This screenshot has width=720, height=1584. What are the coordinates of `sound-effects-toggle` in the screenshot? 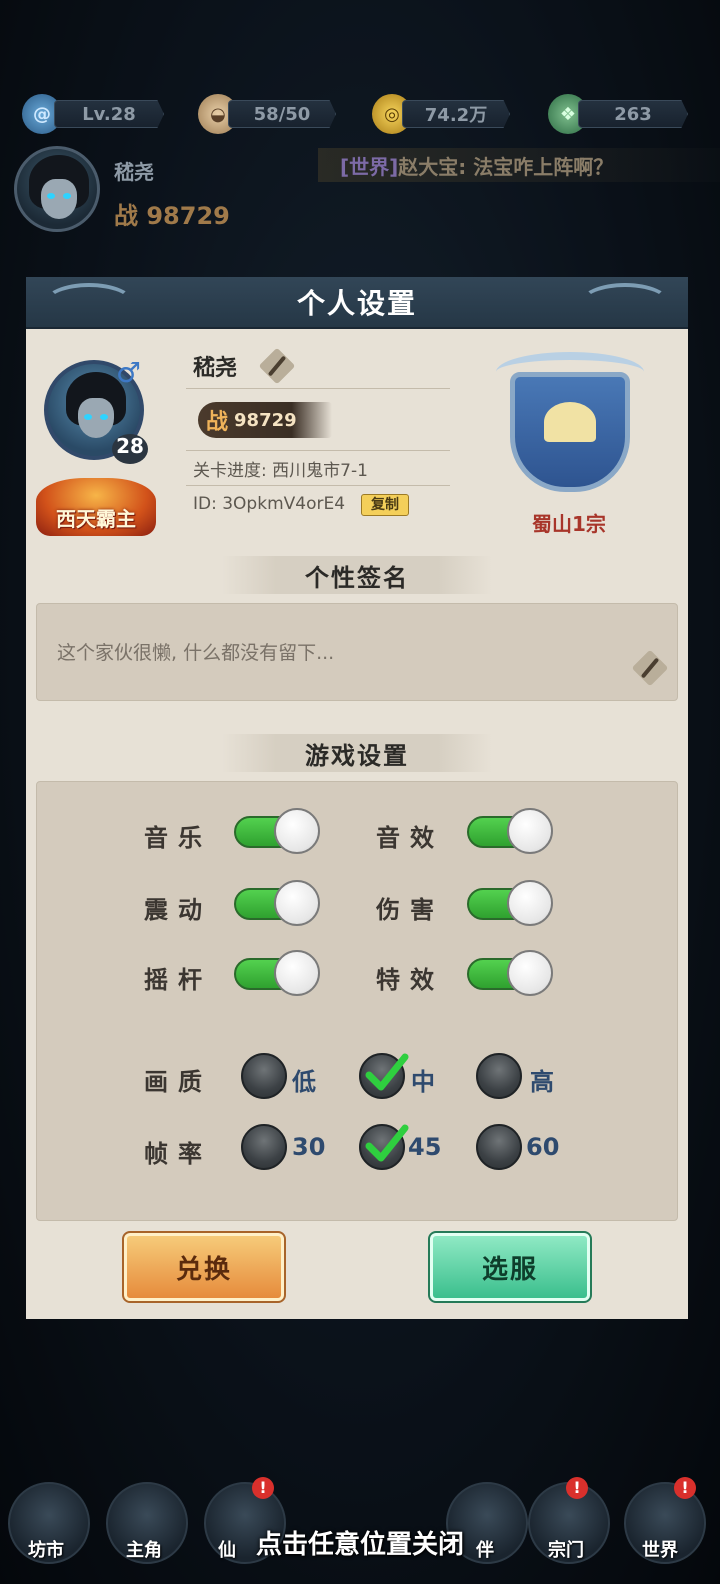 It's located at (510, 831).